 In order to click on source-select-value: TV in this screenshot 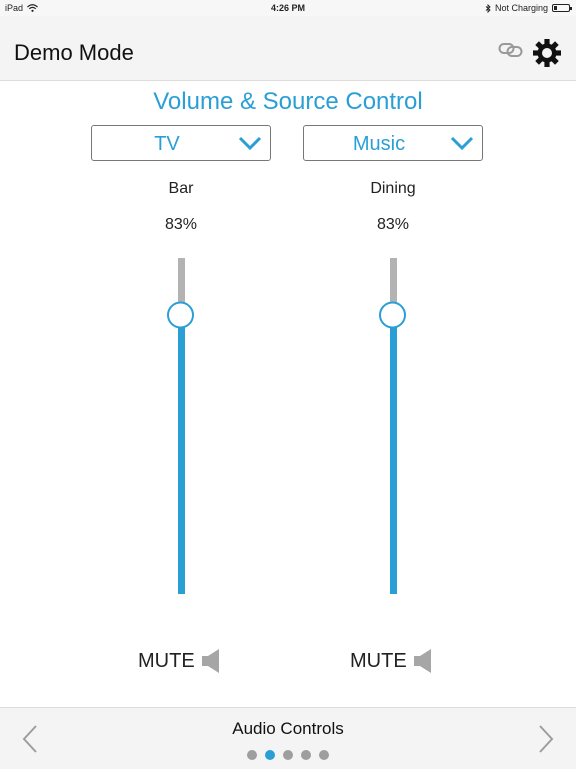, I will do `click(167, 144)`.